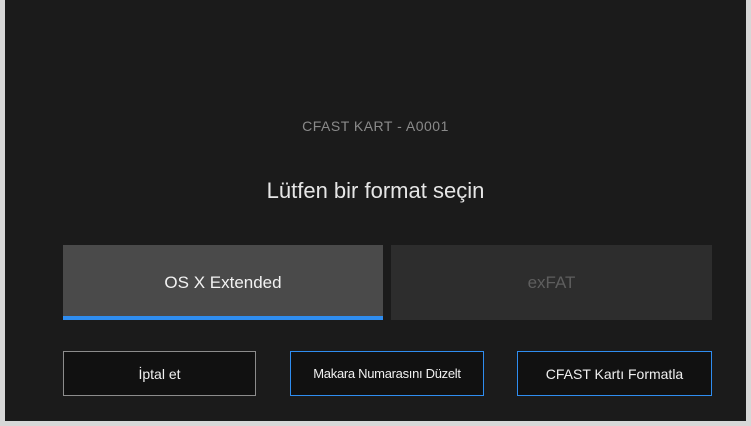 The width and height of the screenshot is (751, 426). Describe the element at coordinates (375, 126) in the screenshot. I see `card-name-label: CFAST KART - A0001` at that location.